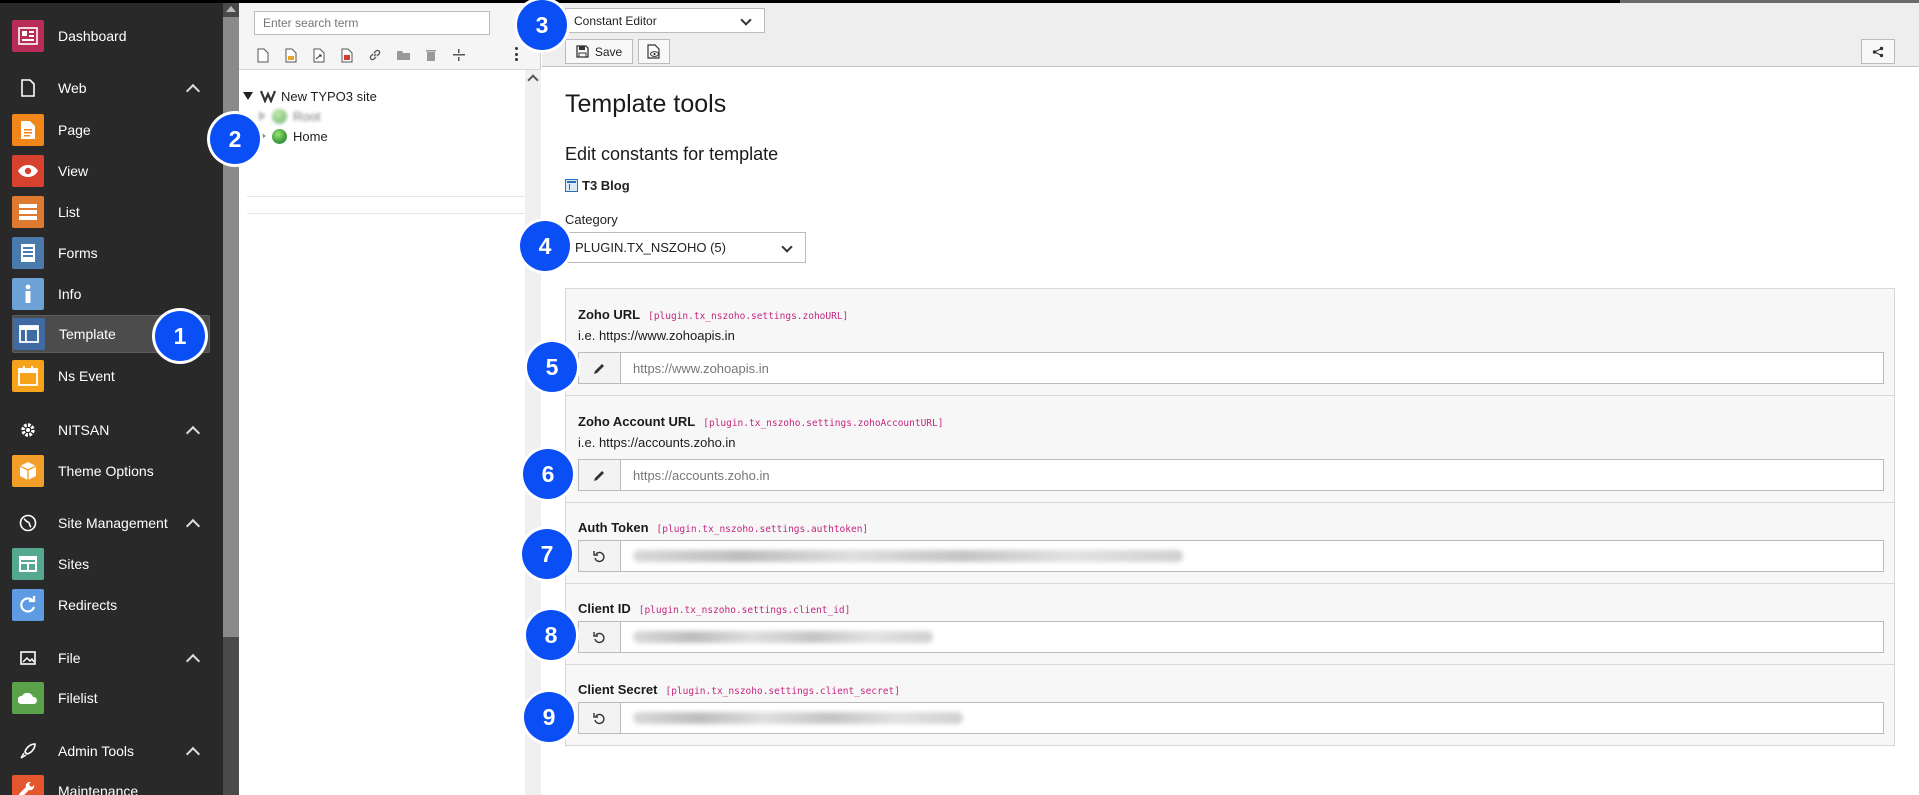  Describe the element at coordinates (113, 523) in the screenshot. I see `menu-group-label-site-management: Site Management` at that location.